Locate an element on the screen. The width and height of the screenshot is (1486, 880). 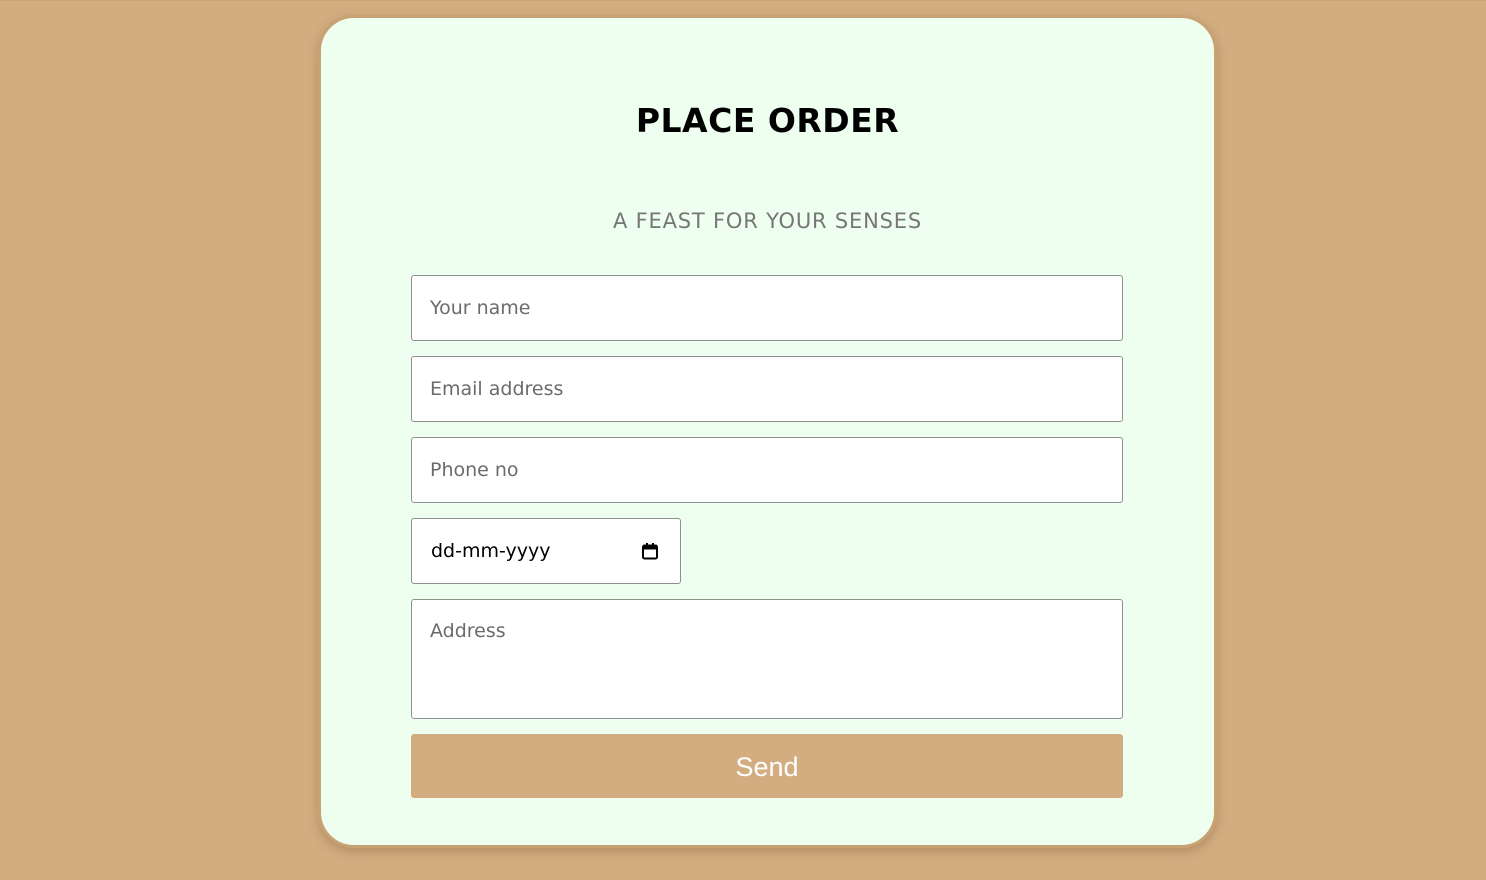
date-input: dd-mm-yyyy is located at coordinates (546, 551).